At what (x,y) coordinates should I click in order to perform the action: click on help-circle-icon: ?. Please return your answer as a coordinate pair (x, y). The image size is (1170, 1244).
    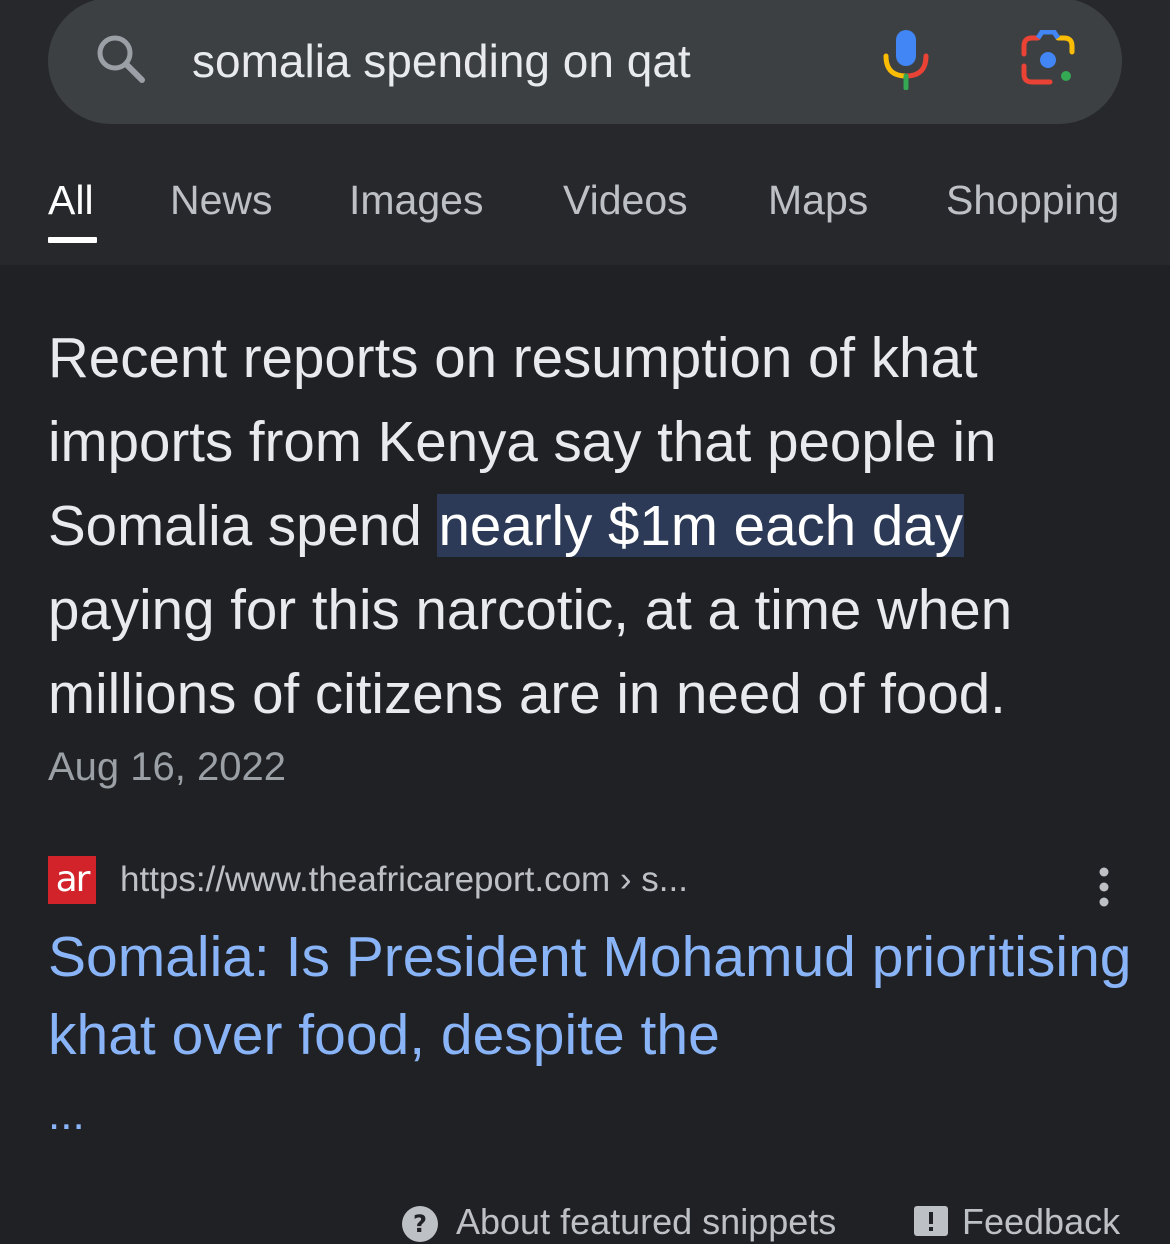
    Looking at the image, I should click on (420, 1224).